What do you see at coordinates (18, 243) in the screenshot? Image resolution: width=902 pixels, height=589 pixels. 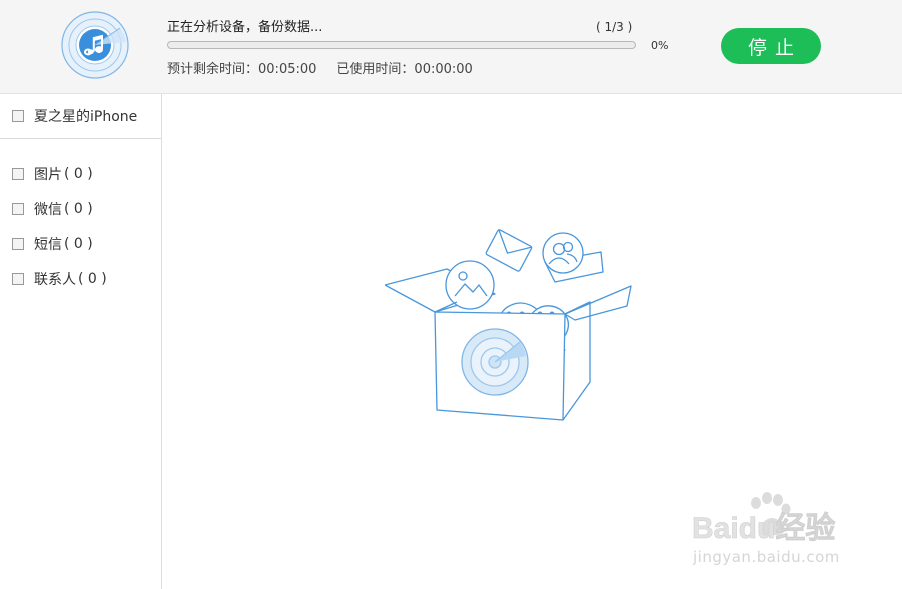 I see `sms-checkbox` at bounding box center [18, 243].